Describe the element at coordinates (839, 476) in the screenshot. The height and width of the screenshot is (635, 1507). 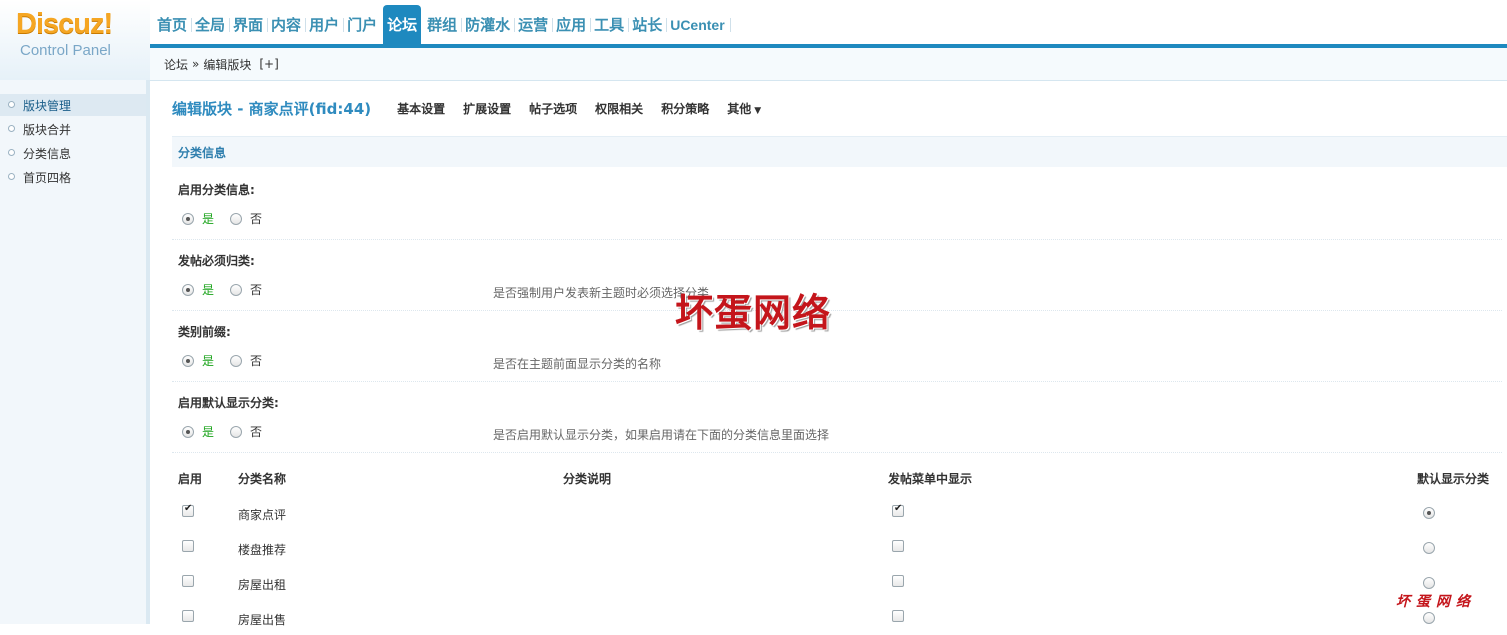
I see `types-table-header: 启用 分类名称 分类说明 发帖菜单中显示 默认显示分类` at that location.